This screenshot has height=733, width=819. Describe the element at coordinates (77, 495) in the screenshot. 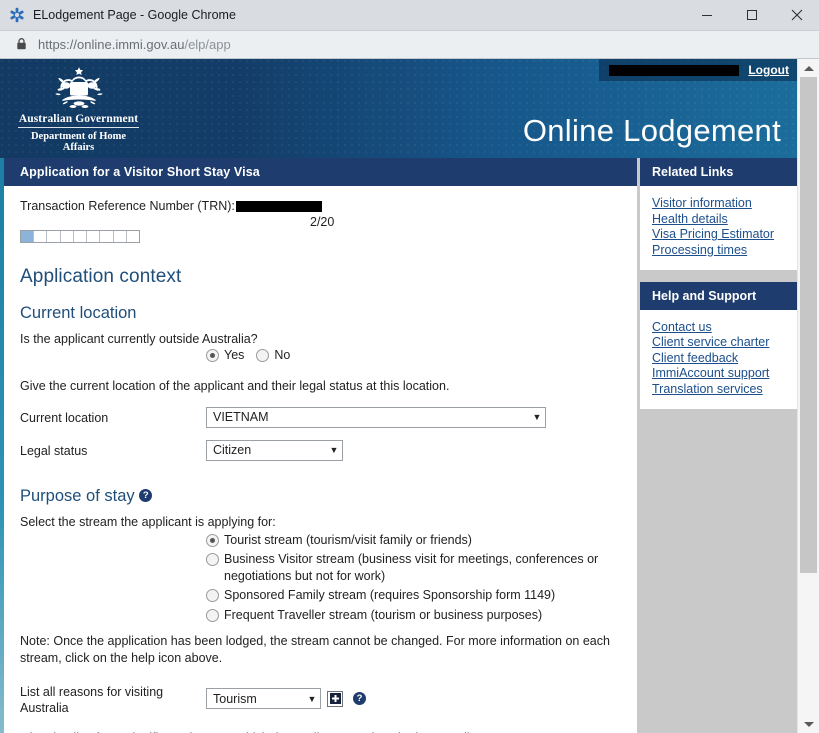

I see `purpose-of-stay-label: Purpose of stay` at that location.